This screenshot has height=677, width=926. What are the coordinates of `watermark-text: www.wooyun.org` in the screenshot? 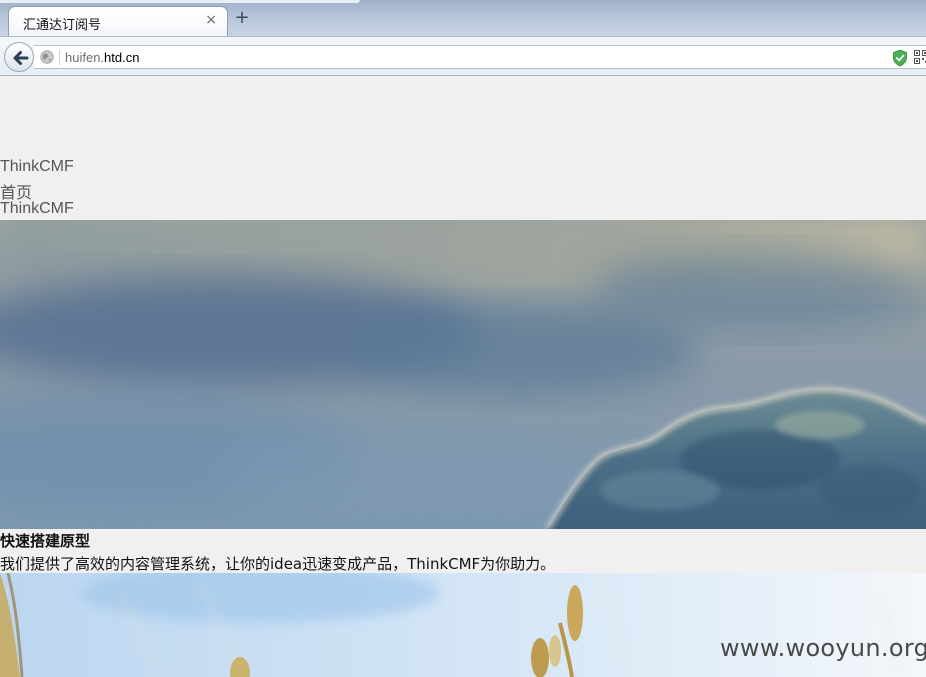 It's located at (823, 648).